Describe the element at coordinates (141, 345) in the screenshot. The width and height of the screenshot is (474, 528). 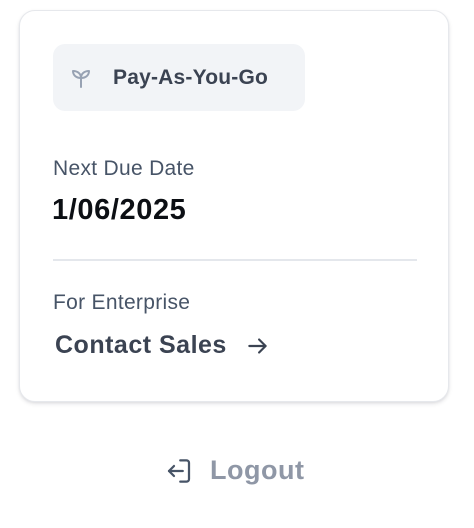
I see `contact-sales-label: Contact Sales` at that location.